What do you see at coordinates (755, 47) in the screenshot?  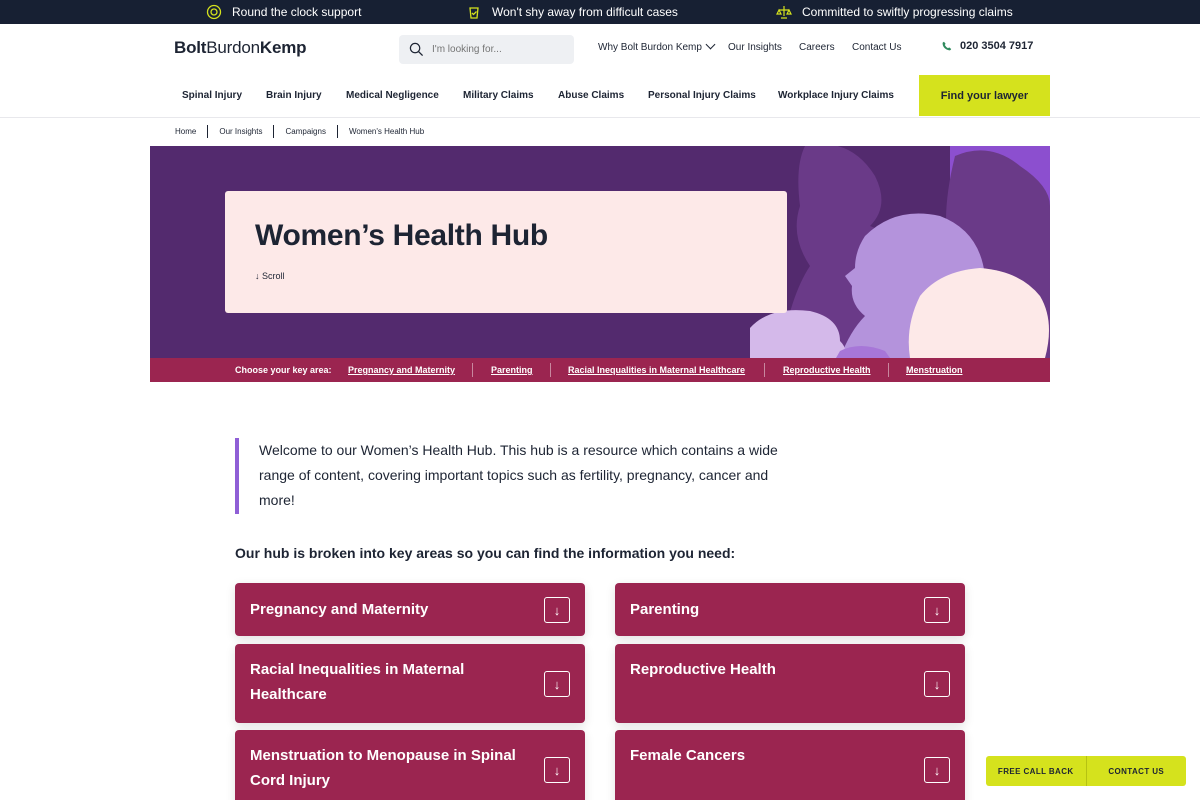 I see `link-our-insights: Our Insights` at bounding box center [755, 47].